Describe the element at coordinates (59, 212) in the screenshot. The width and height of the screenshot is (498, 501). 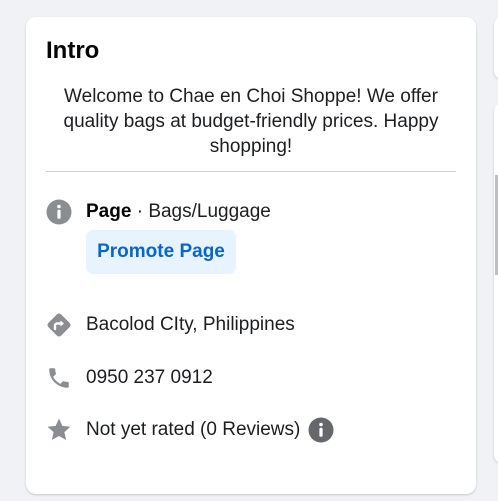
I see `info-icon` at that location.